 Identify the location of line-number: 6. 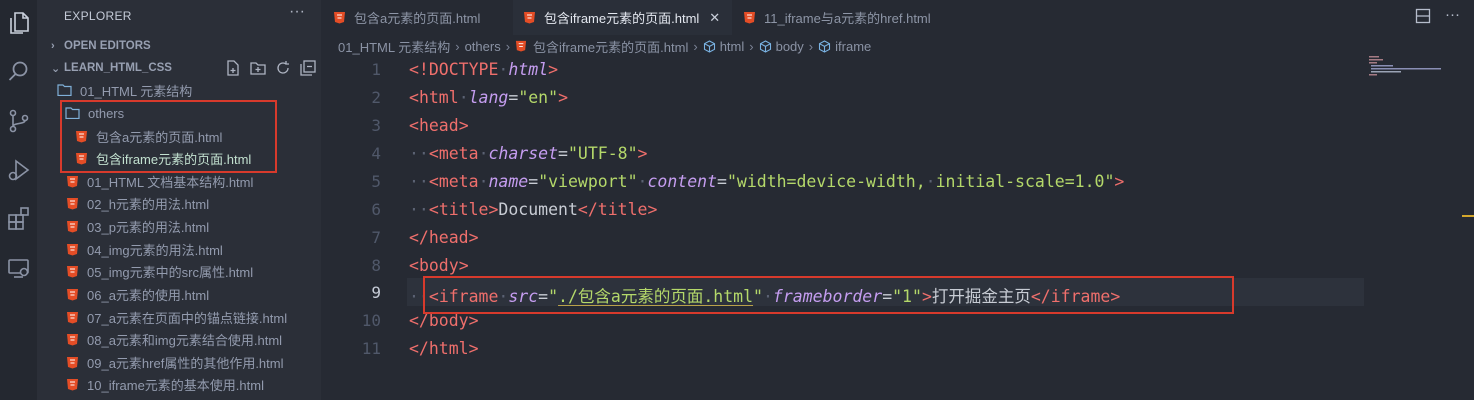
(376, 209).